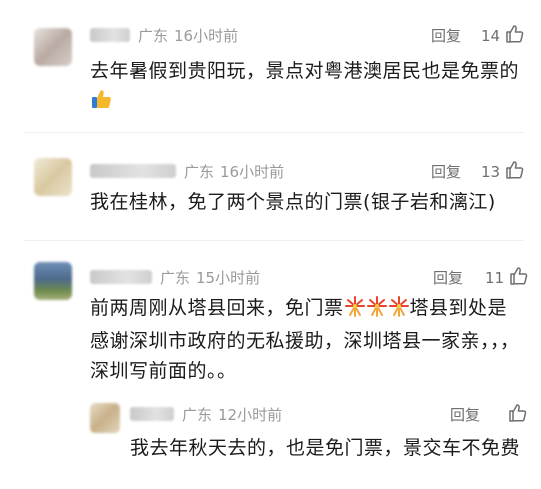 The image size is (541, 489). Describe the element at coordinates (105, 418) in the screenshot. I see `reply-avatar` at that location.